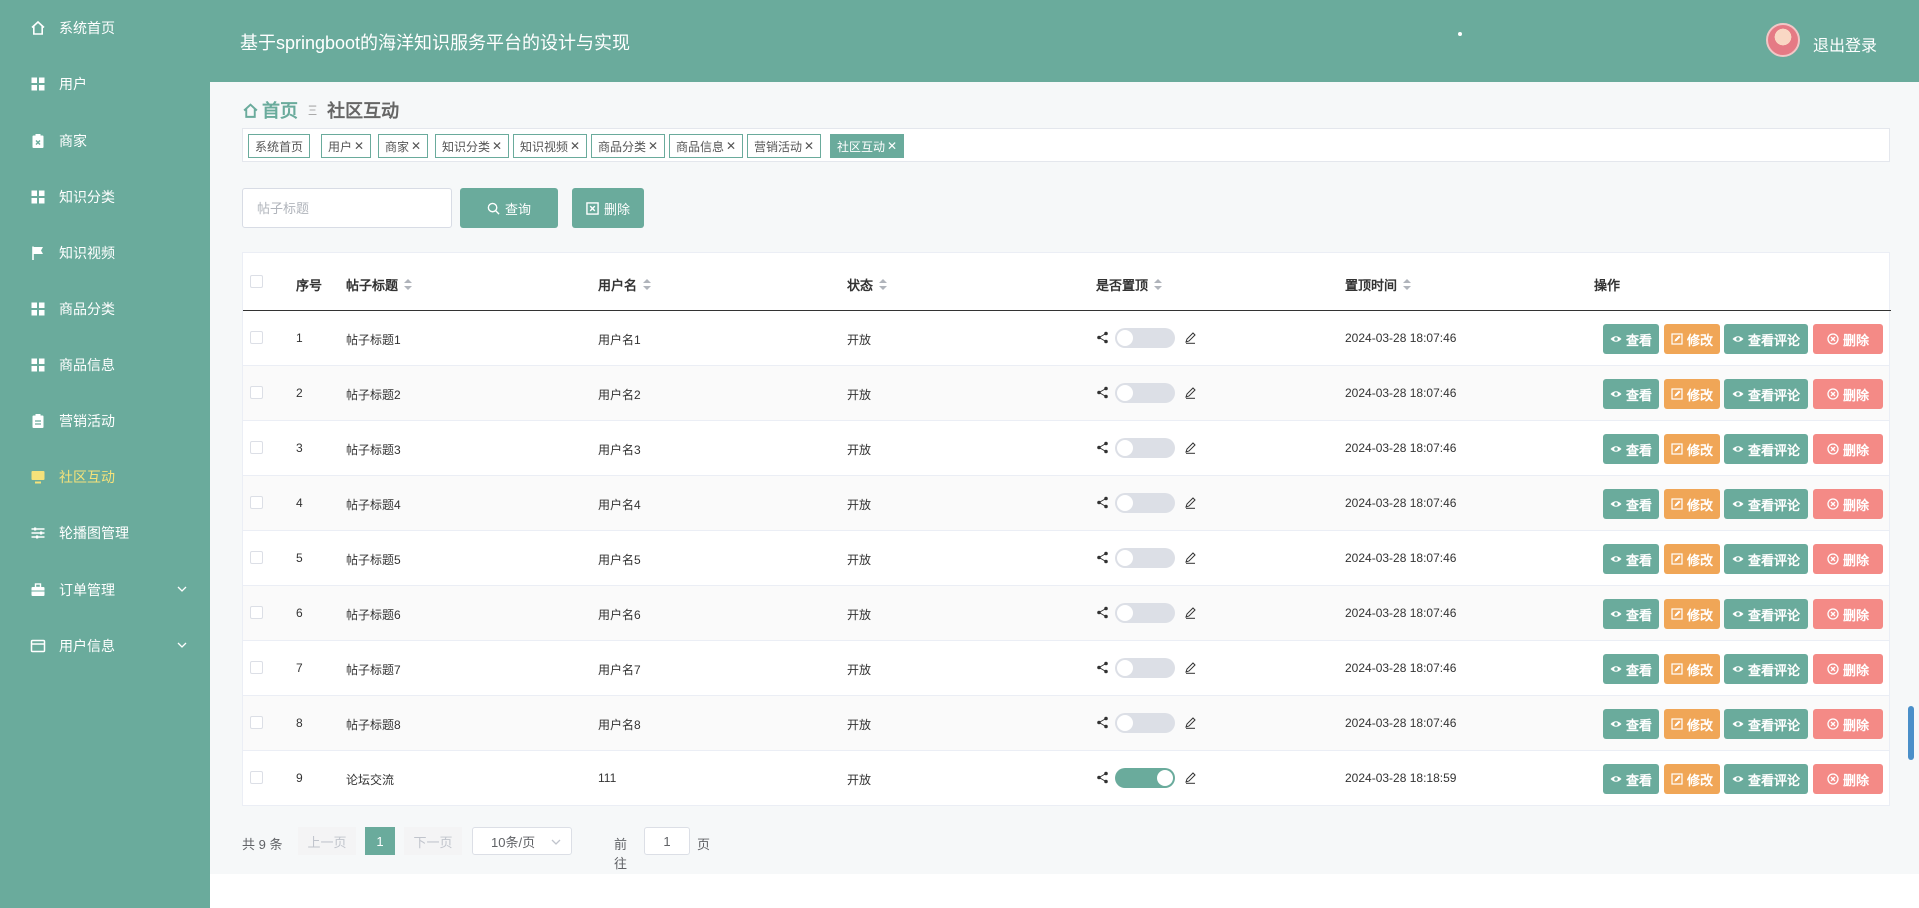  I want to click on col-status: 状态, so click(867, 284).